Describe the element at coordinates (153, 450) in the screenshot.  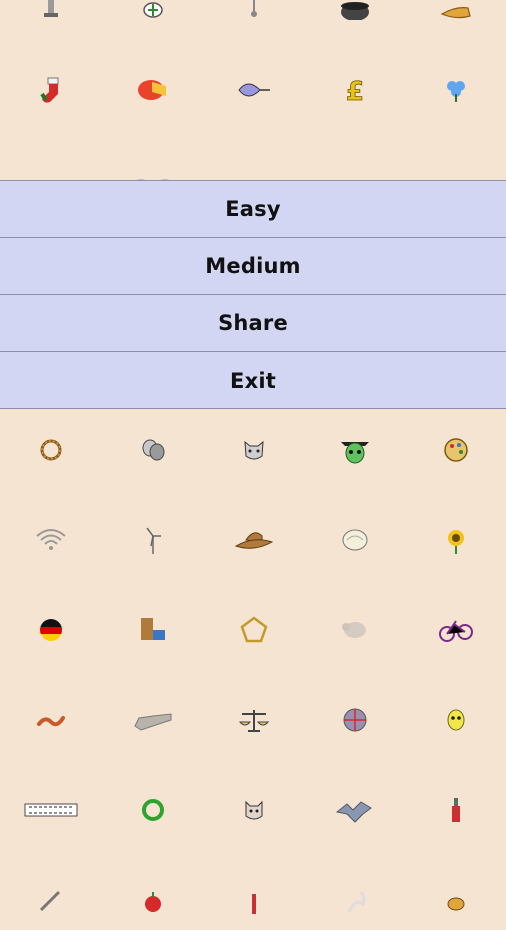
I see `theater-masks-icon` at that location.